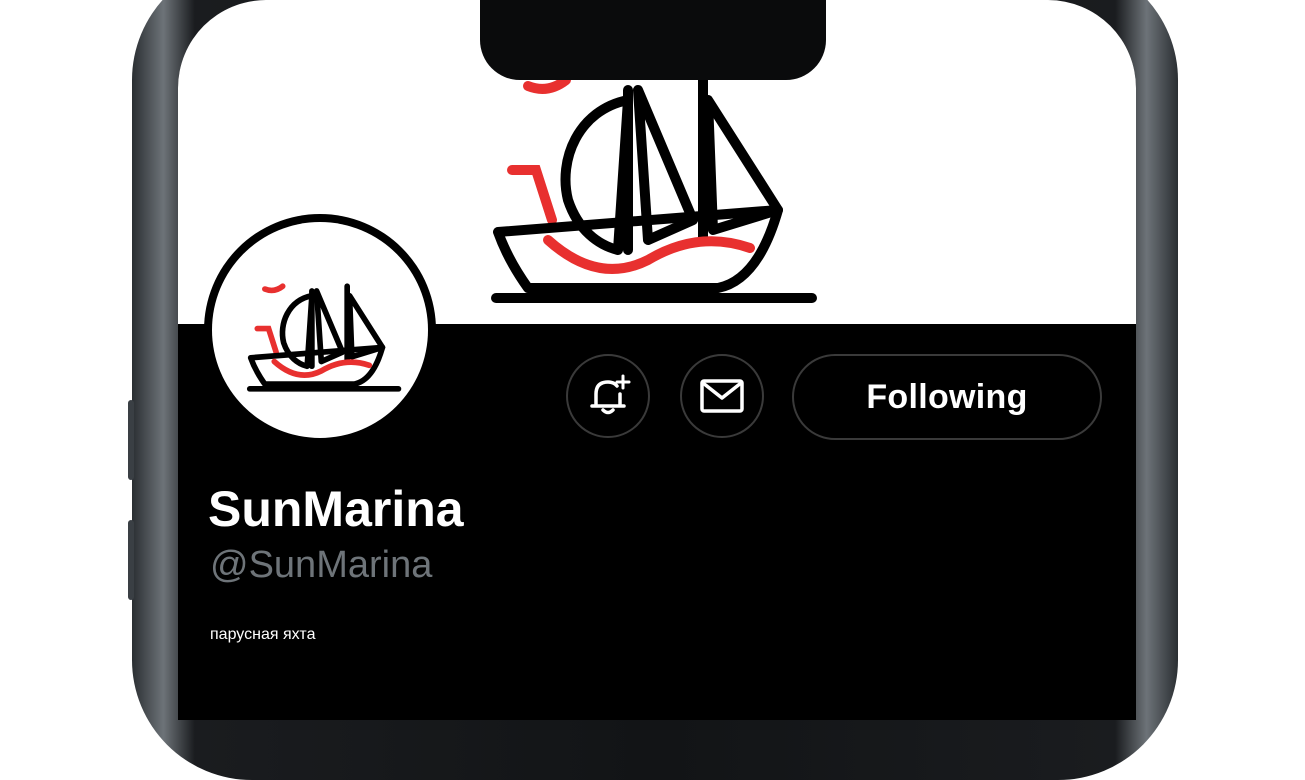 This screenshot has width=1305, height=780. I want to click on profile-display-name: SunMarina, so click(336, 509).